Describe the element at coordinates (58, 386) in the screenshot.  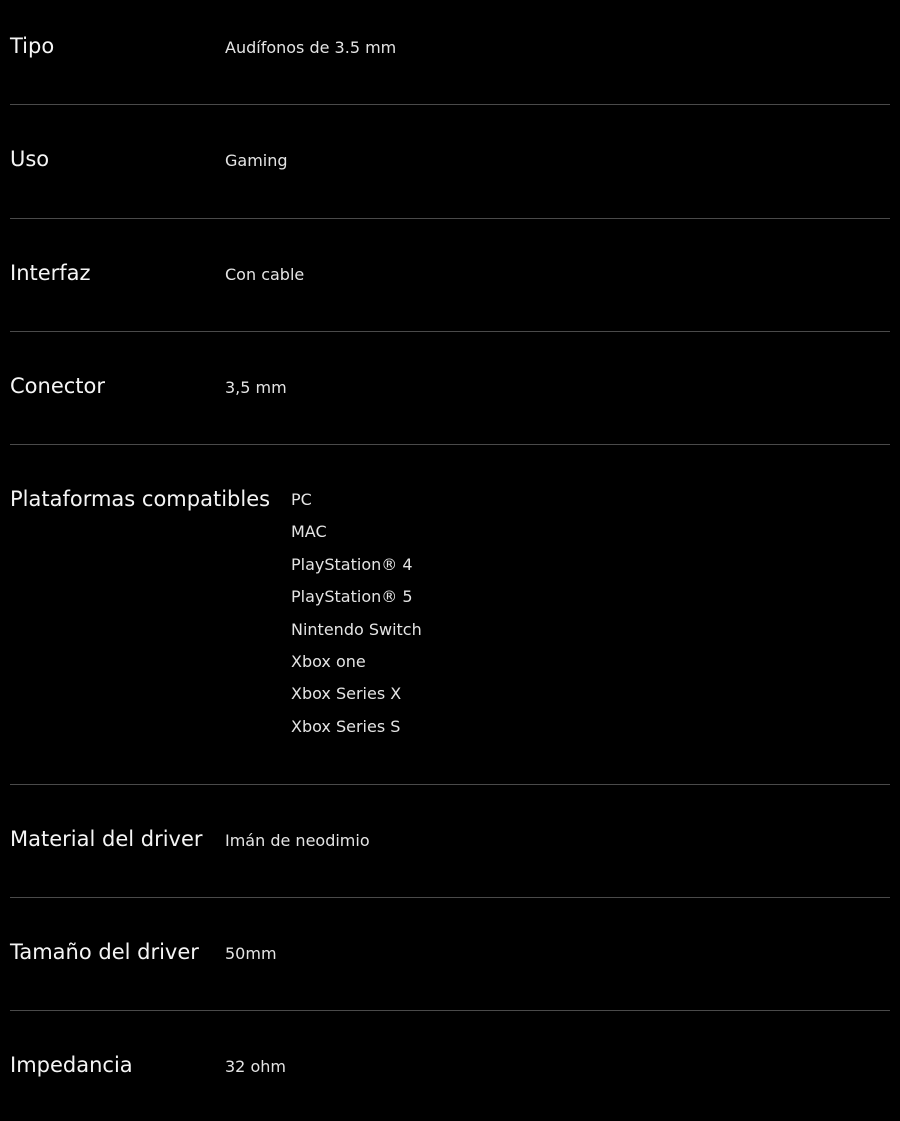
I see `spec-label: Conector` at that location.